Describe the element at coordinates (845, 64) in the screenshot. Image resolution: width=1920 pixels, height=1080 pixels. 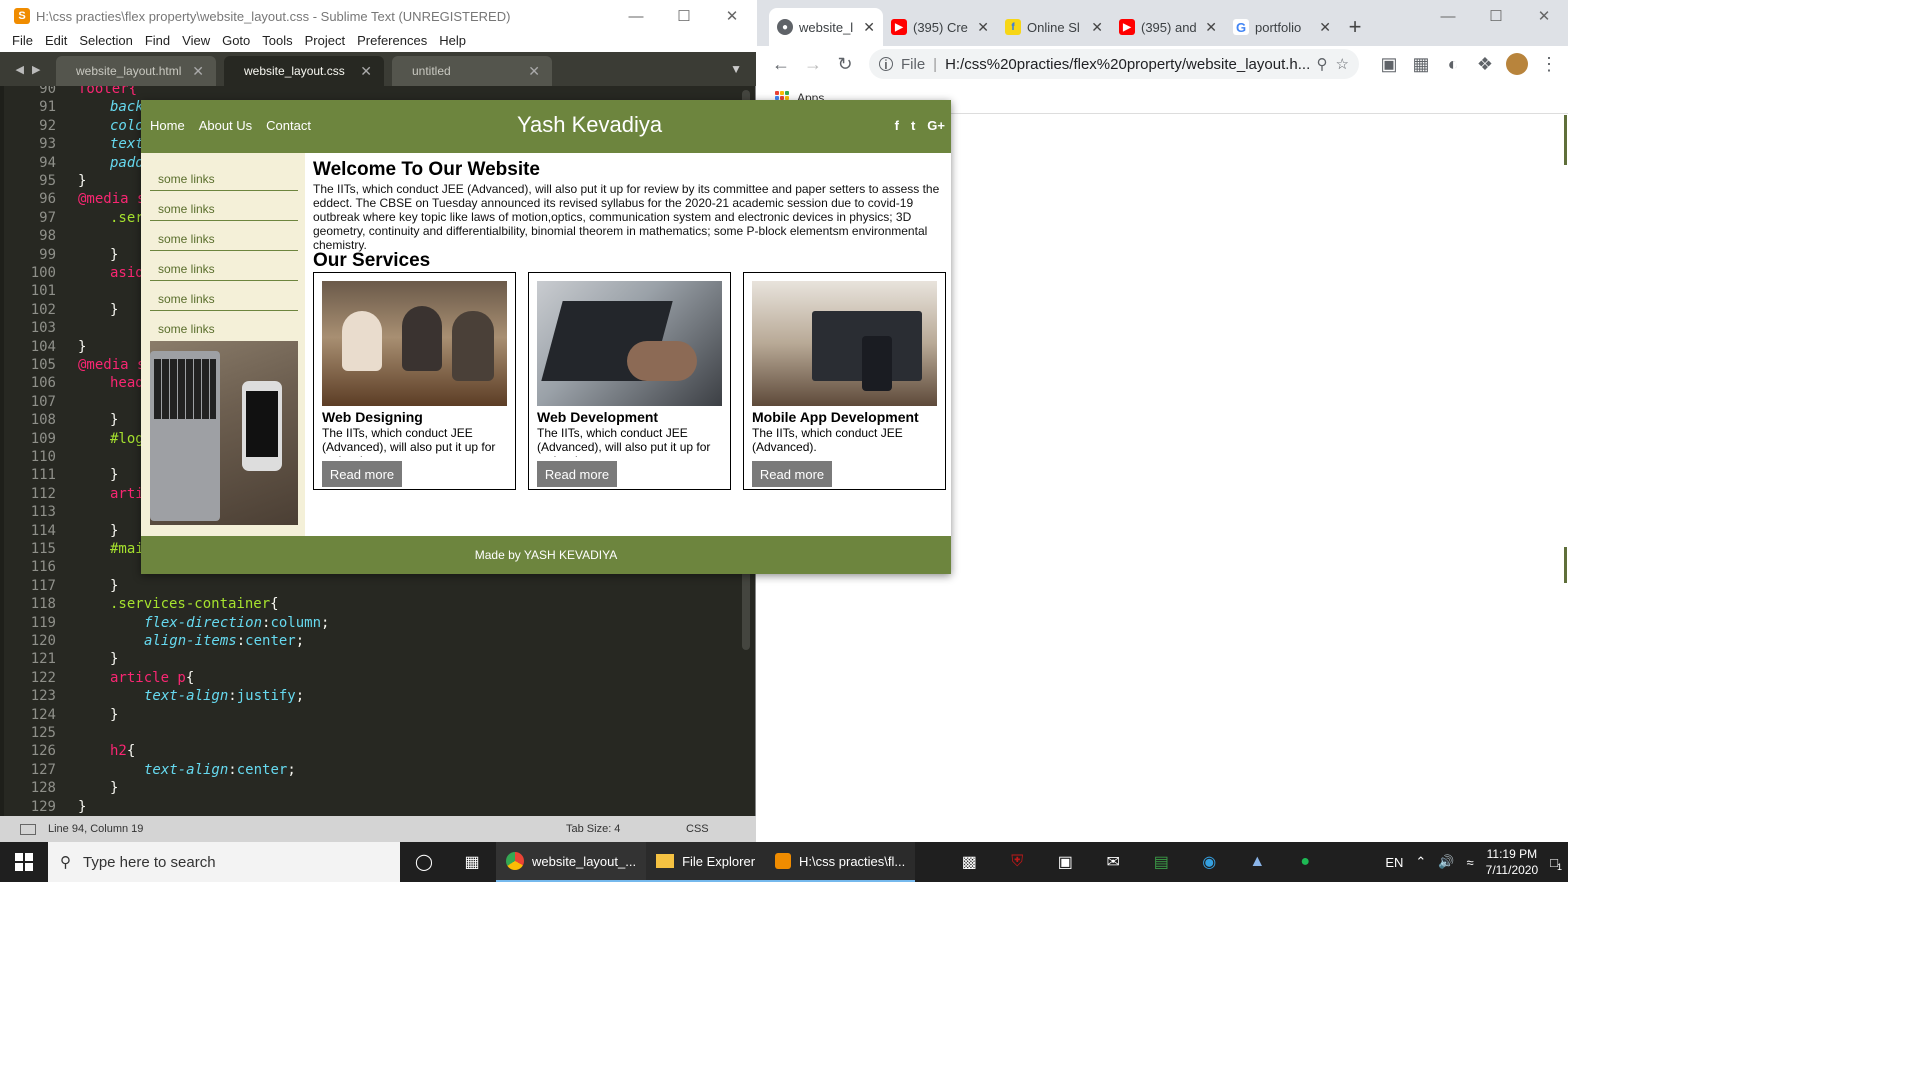
I see `reload-icon: ↻` at that location.